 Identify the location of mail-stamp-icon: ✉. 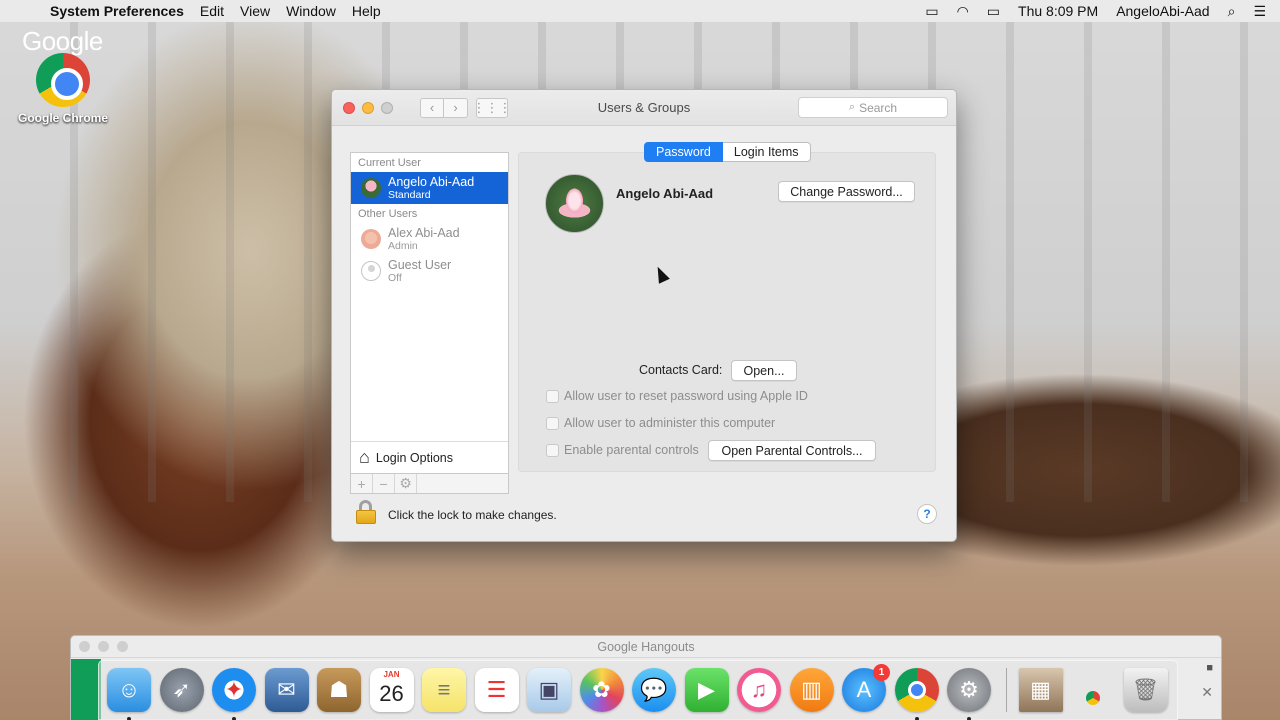
(286, 690).